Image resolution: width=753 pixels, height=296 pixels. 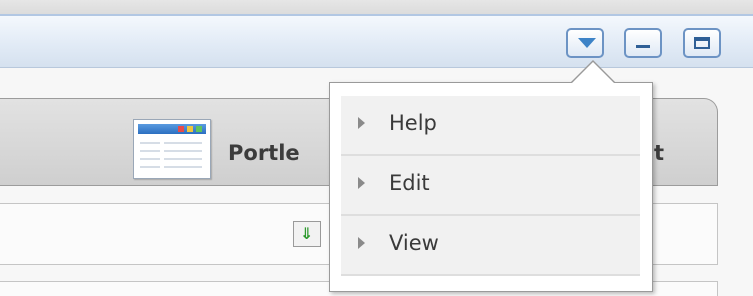 I want to click on menu-item-label: Help, so click(x=413, y=123).